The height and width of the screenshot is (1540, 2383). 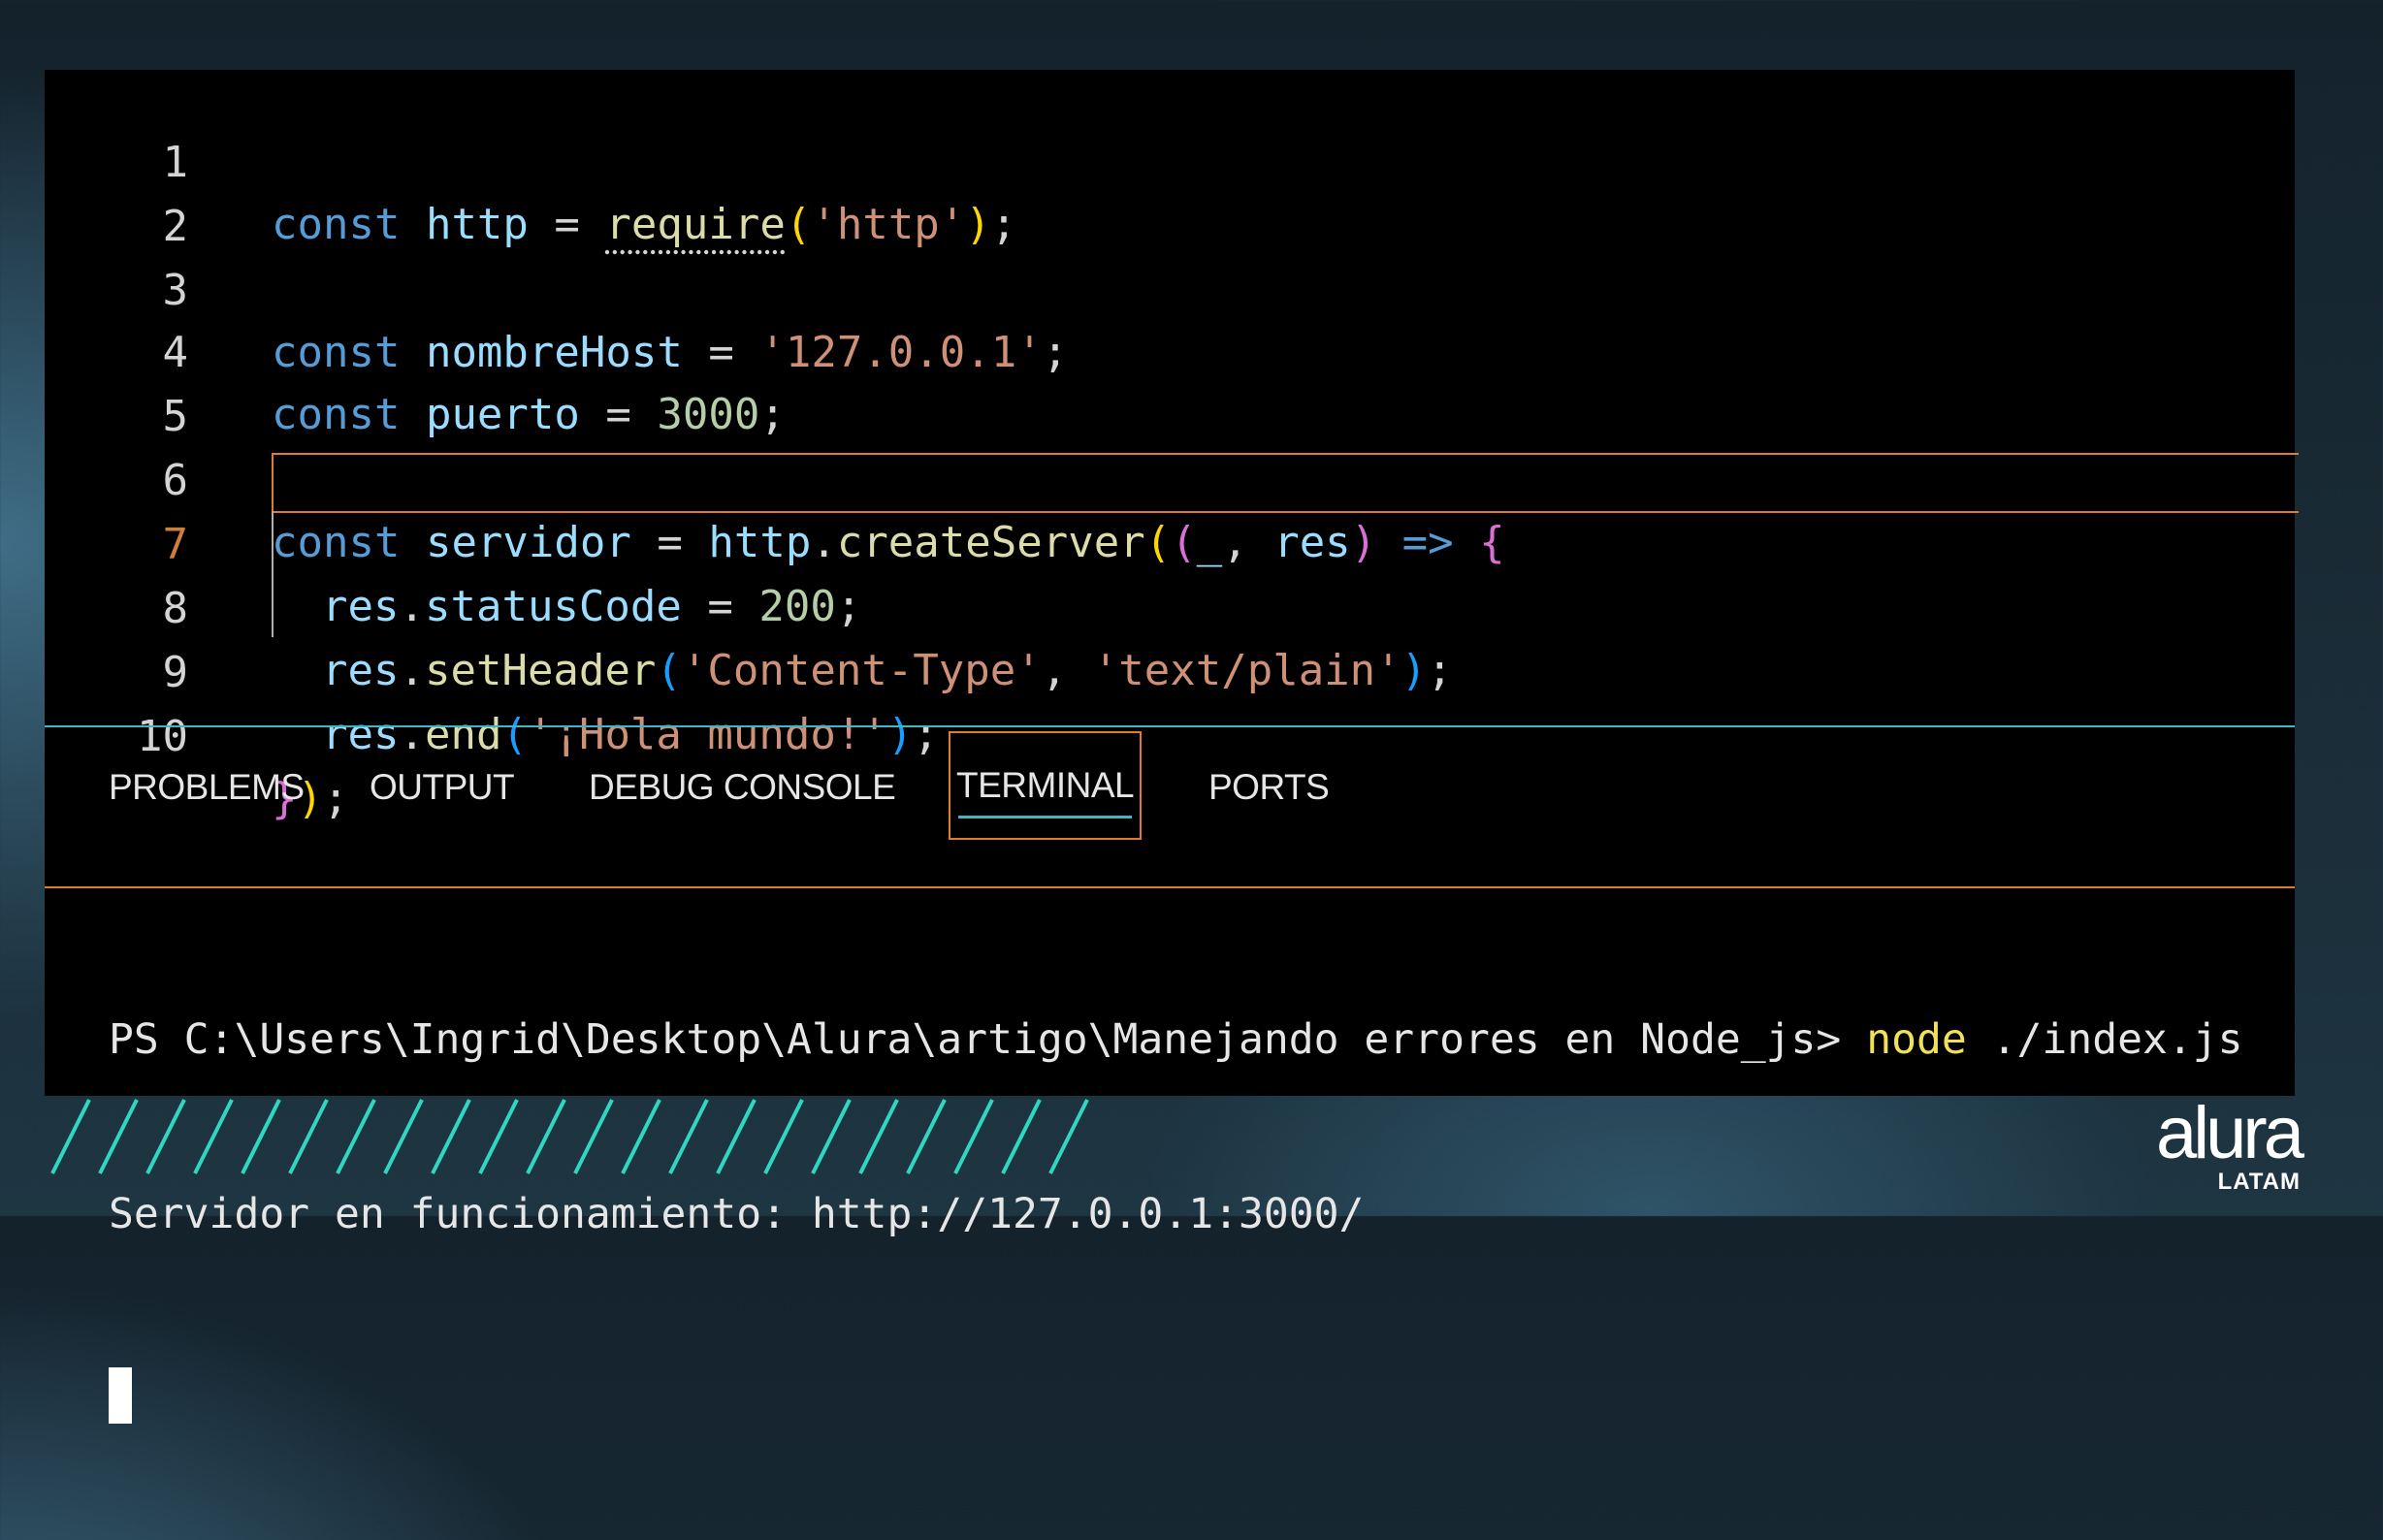 I want to click on code-line: 5, so click(x=1170, y=382).